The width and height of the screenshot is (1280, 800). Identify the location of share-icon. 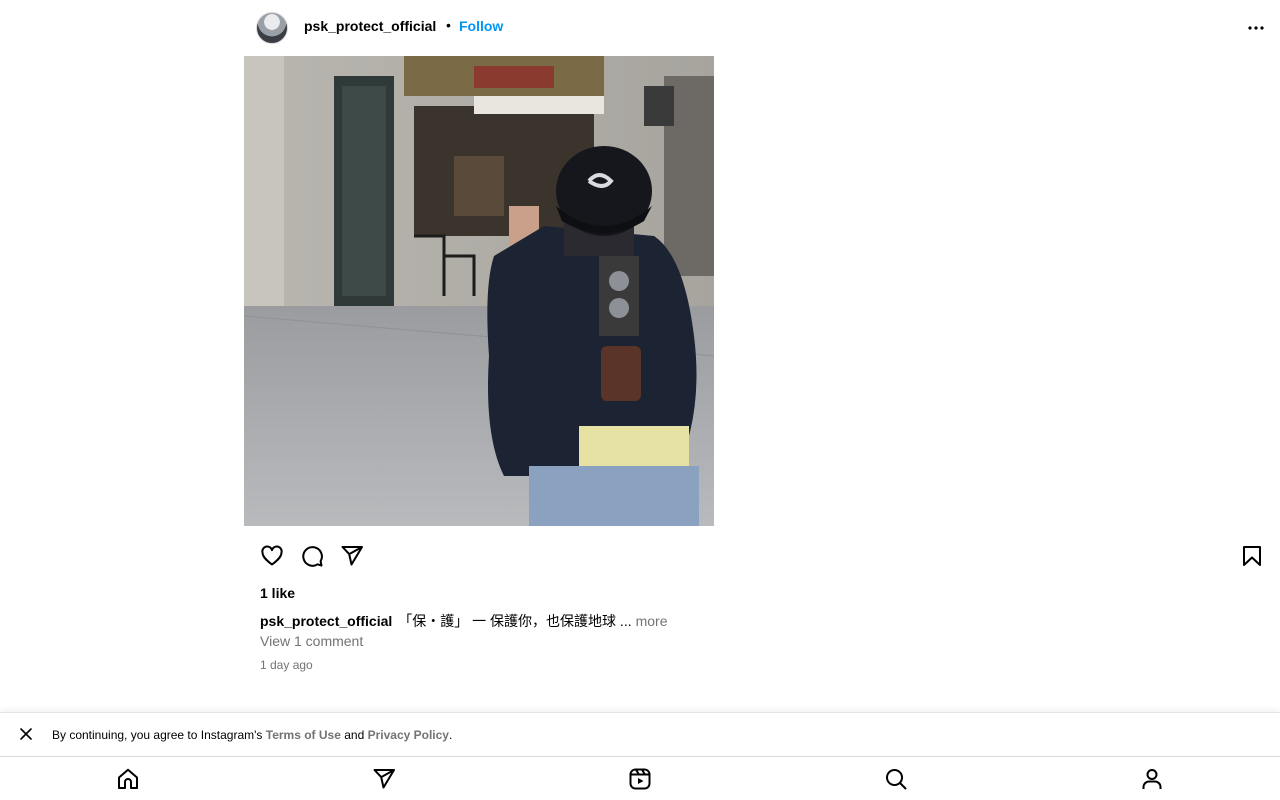
(352, 556).